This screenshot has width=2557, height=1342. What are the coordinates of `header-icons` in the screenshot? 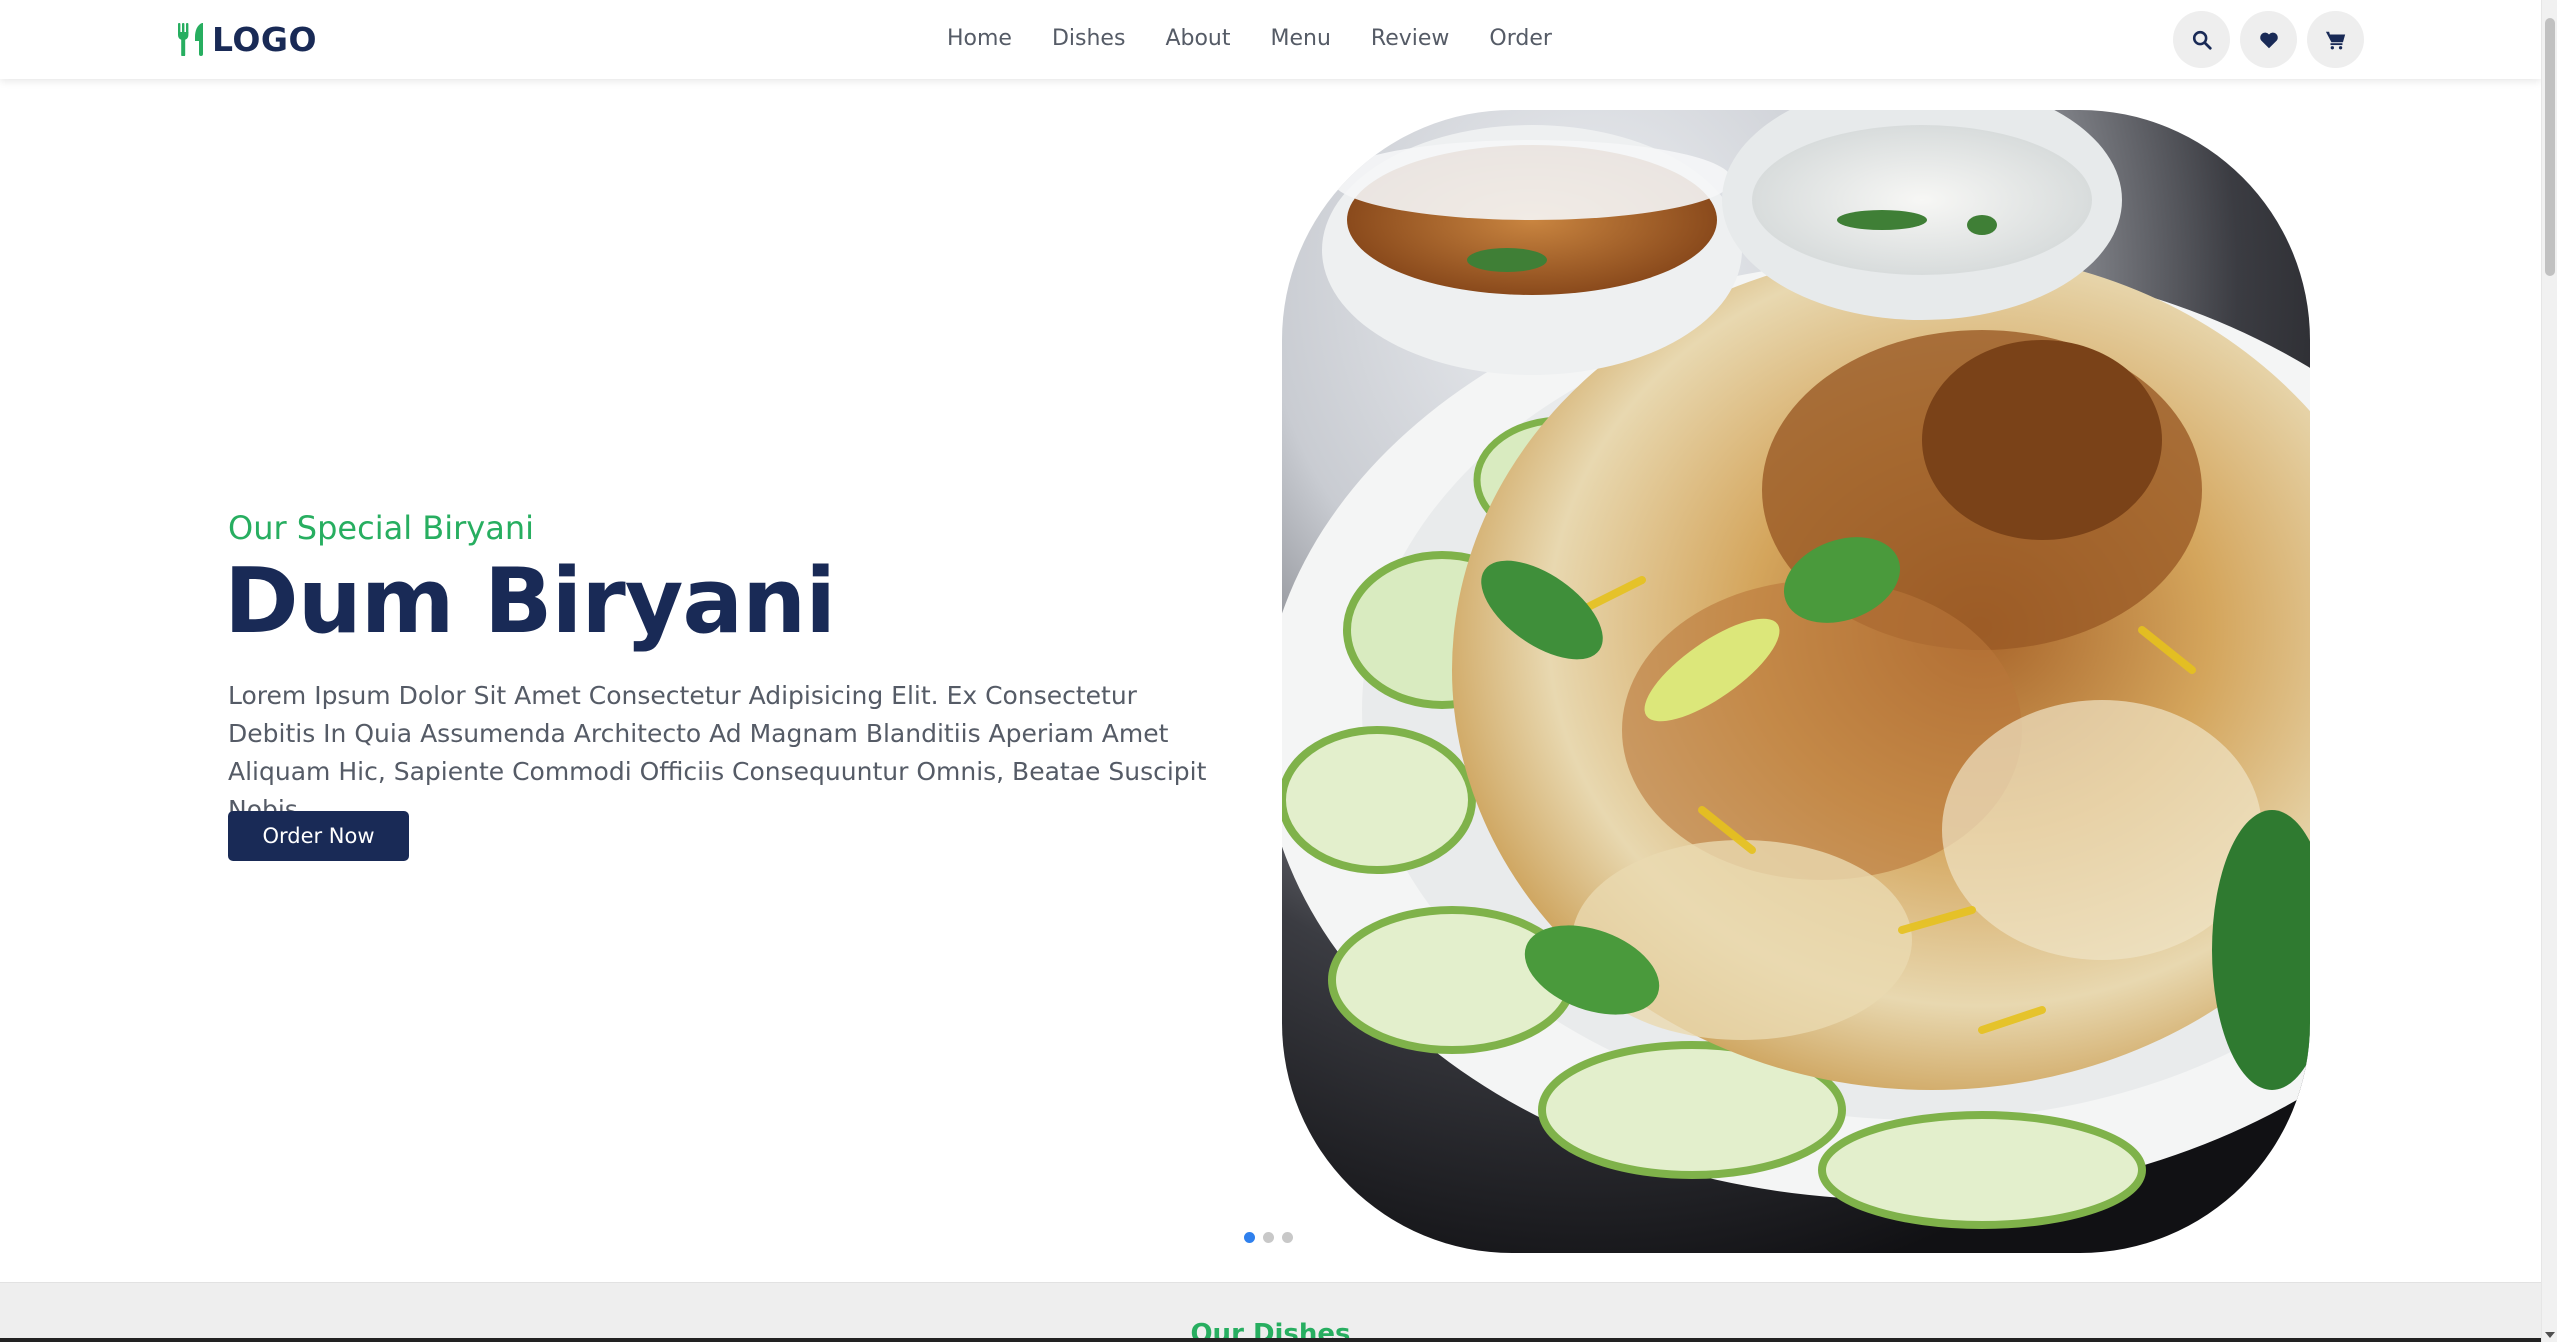 It's located at (2268, 39).